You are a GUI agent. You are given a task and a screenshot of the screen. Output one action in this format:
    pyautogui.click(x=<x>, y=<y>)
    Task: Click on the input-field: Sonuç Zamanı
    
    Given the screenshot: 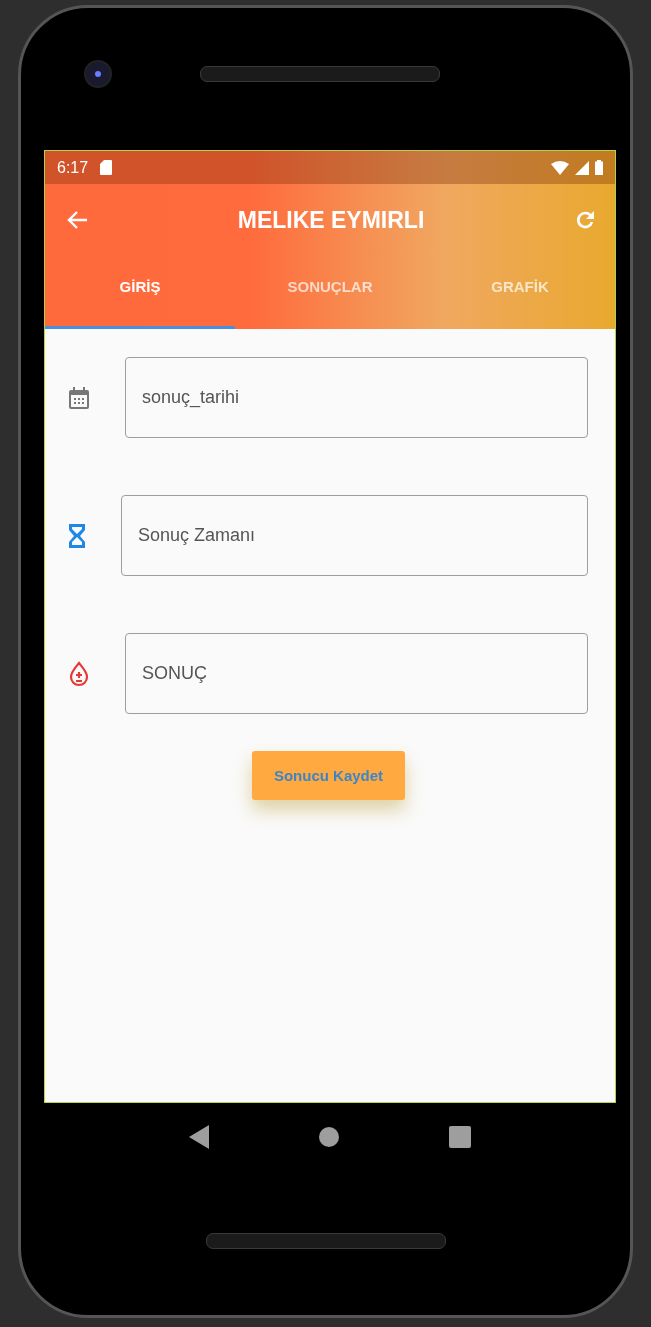 What is the action you would take?
    pyautogui.click(x=354, y=535)
    